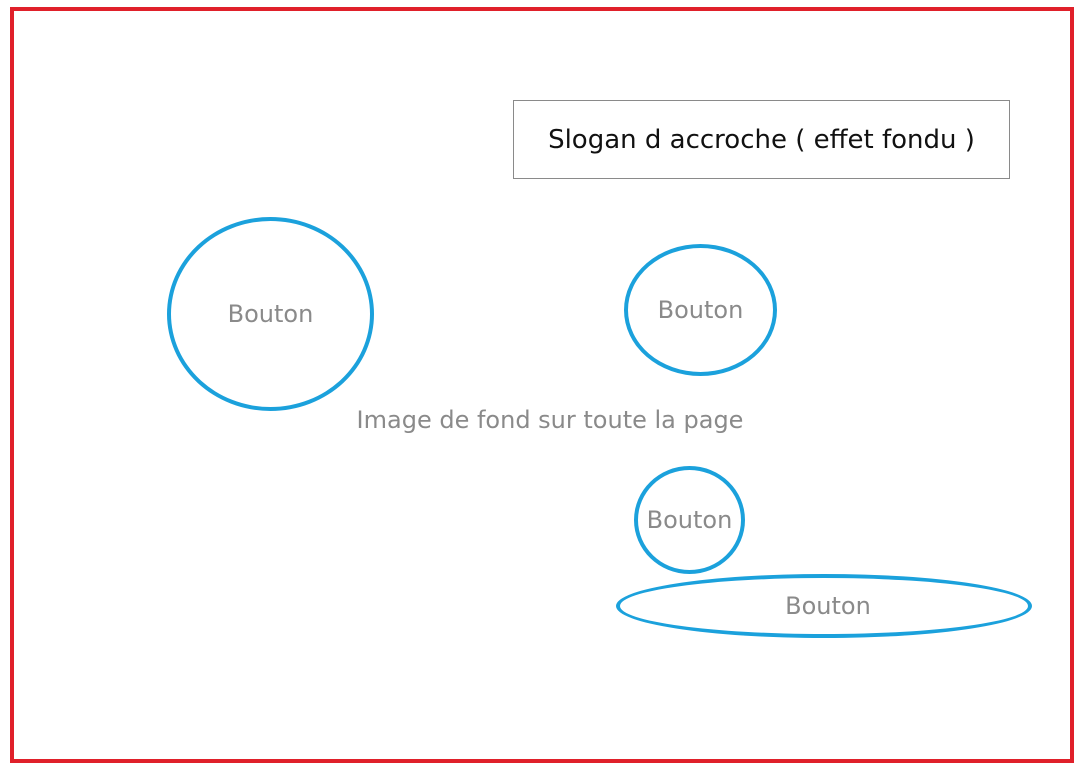 Image resolution: width=1080 pixels, height=769 pixels. I want to click on button-middle-right: Bouton, so click(689, 520).